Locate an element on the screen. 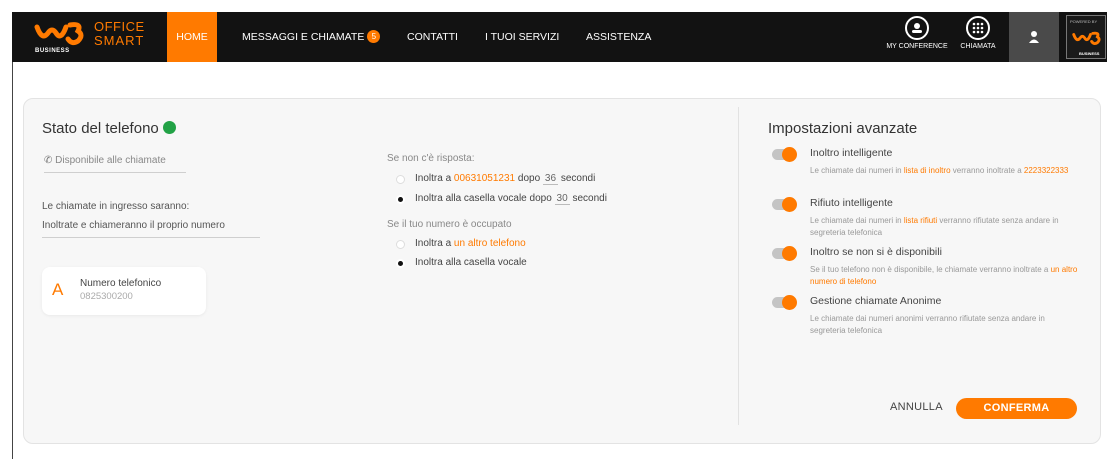  left-border-line is located at coordinates (12, 260).